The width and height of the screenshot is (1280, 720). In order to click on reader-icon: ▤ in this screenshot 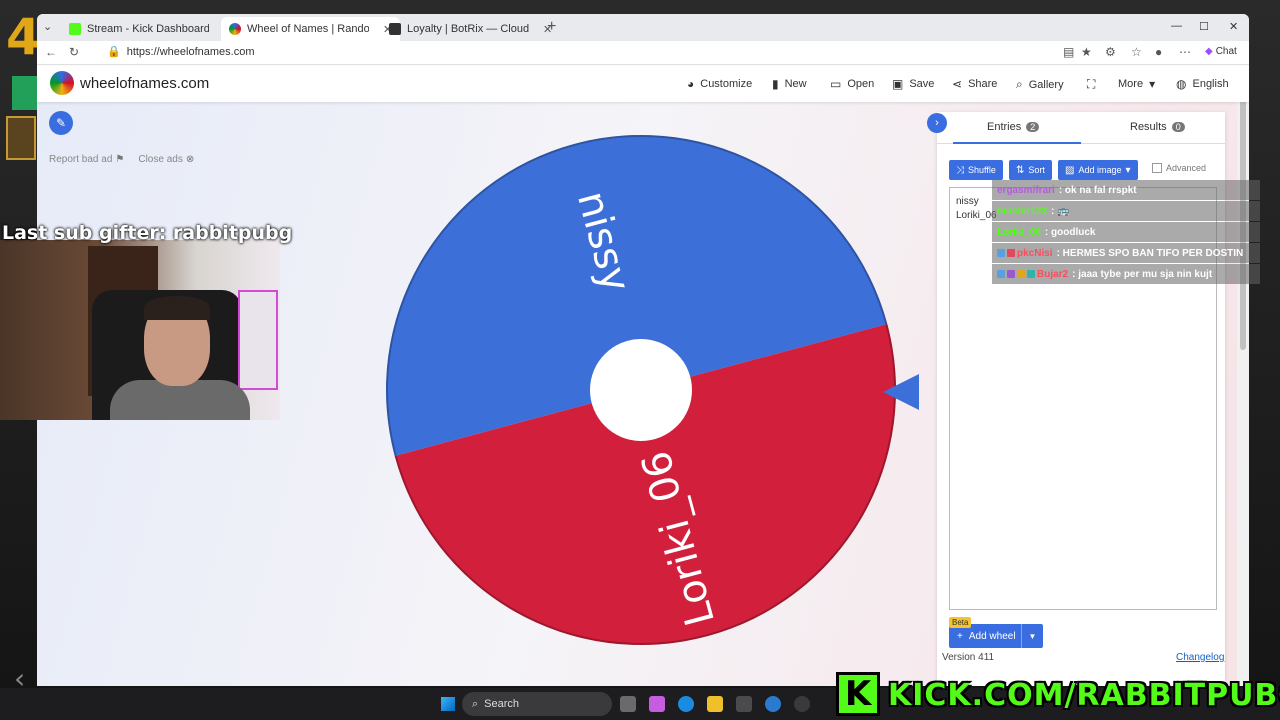, I will do `click(1068, 52)`.